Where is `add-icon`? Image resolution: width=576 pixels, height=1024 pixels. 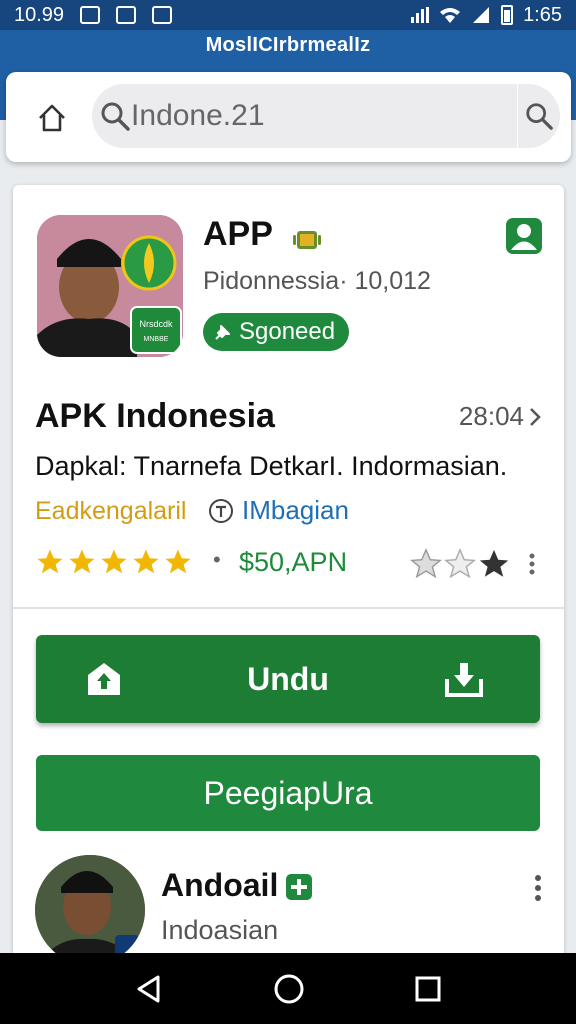 add-icon is located at coordinates (299, 887).